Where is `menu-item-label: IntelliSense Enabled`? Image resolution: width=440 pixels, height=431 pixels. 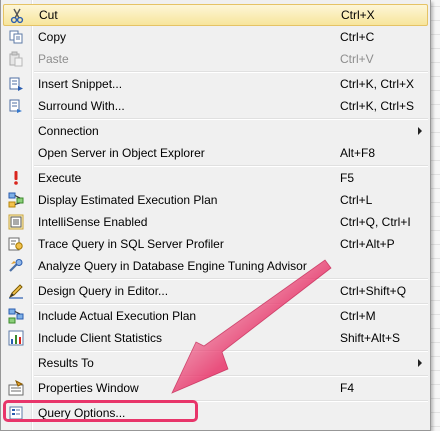 menu-item-label: IntelliSense Enabled is located at coordinates (93, 222).